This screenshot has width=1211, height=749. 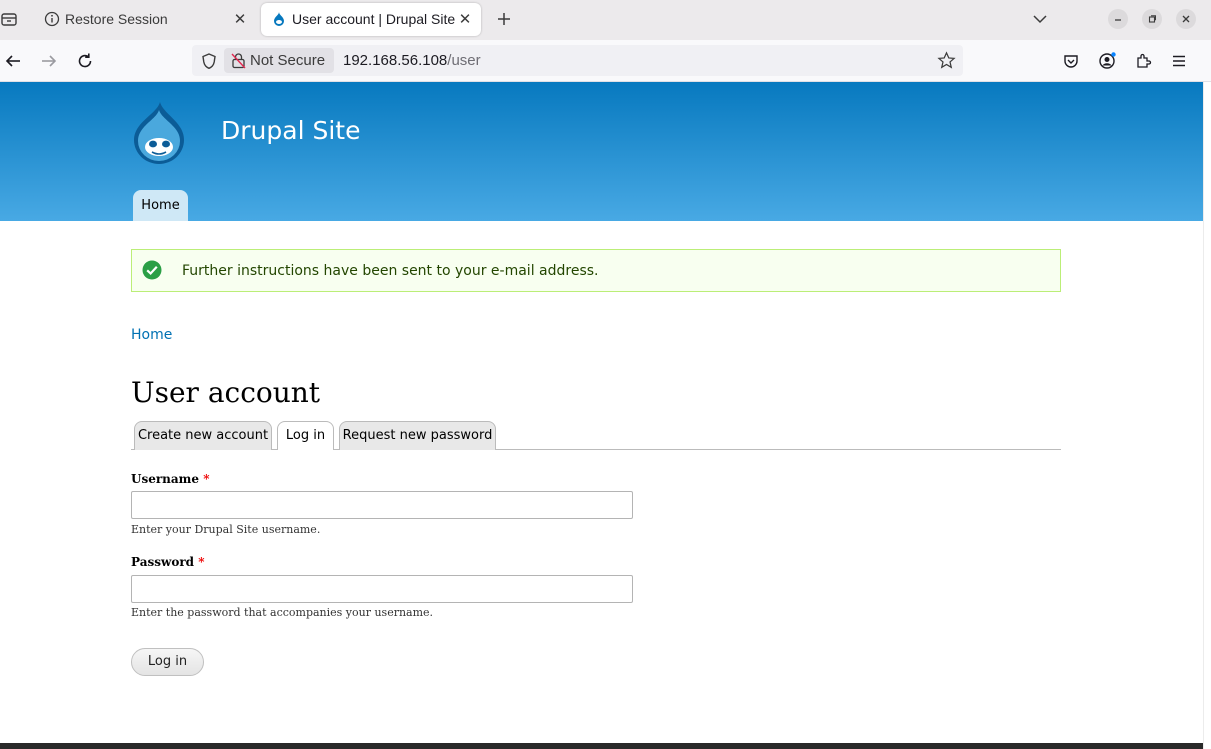 What do you see at coordinates (1071, 61) in the screenshot?
I see `pocket-icon` at bounding box center [1071, 61].